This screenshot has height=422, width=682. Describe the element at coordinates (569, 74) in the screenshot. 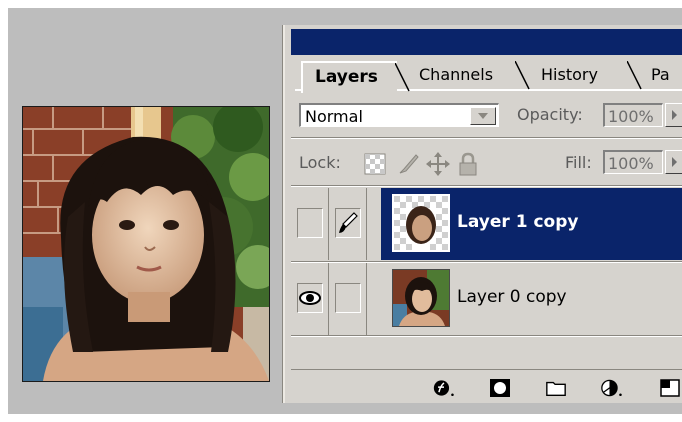

I see `tab-label: History` at that location.